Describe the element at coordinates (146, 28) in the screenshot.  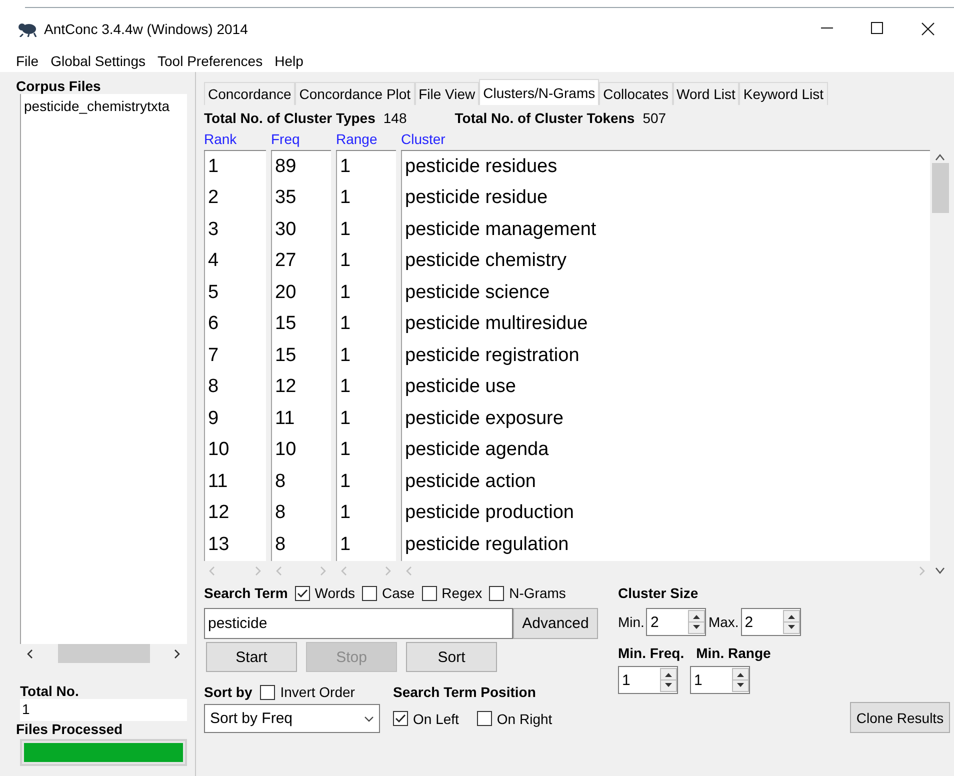
I see `window-title: AntConc 3.4.4w (Windows) 2014` at that location.